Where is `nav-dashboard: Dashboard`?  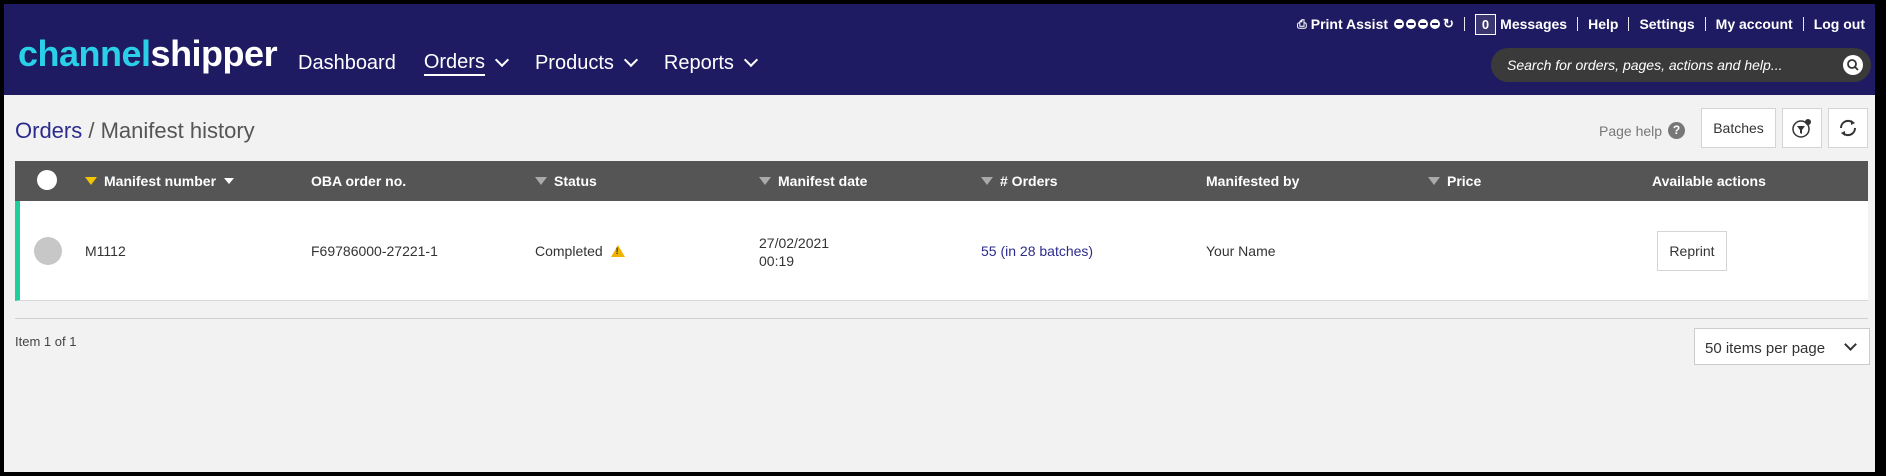 nav-dashboard: Dashboard is located at coordinates (347, 63).